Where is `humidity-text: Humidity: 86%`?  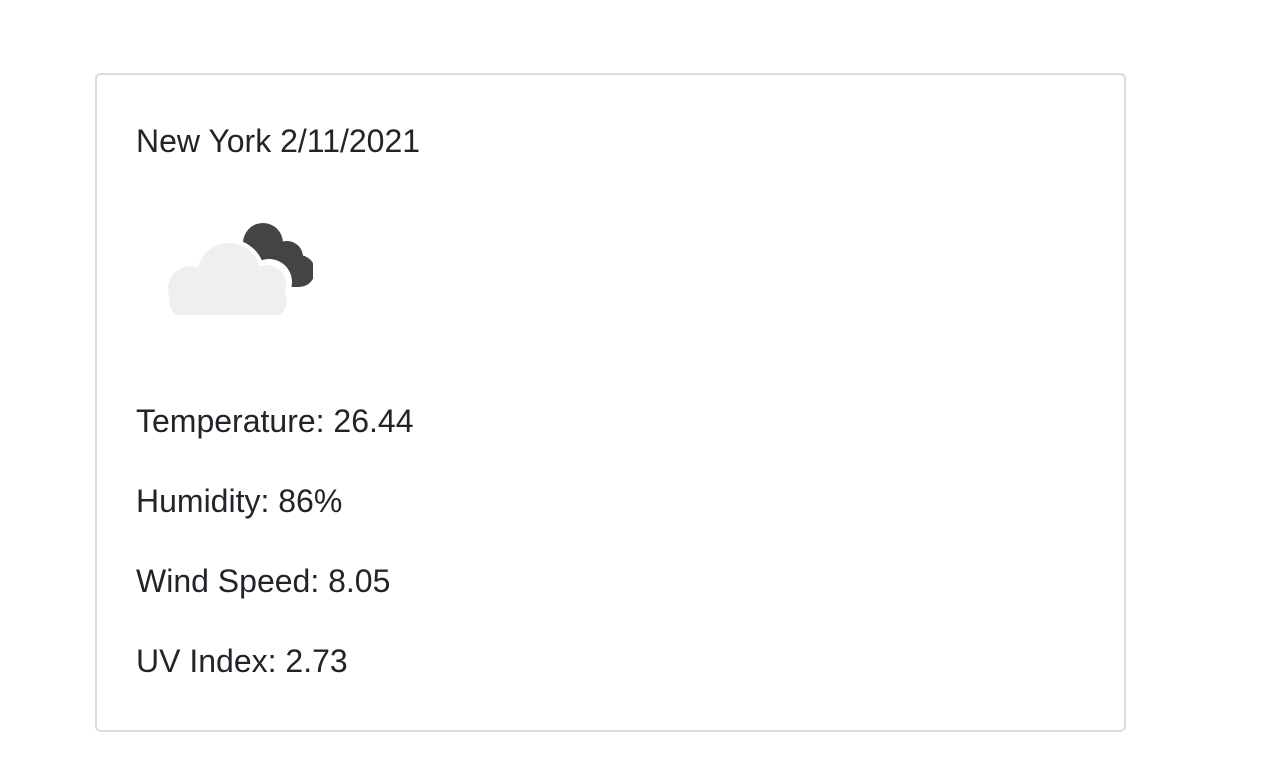
humidity-text: Humidity: 86% is located at coordinates (239, 501).